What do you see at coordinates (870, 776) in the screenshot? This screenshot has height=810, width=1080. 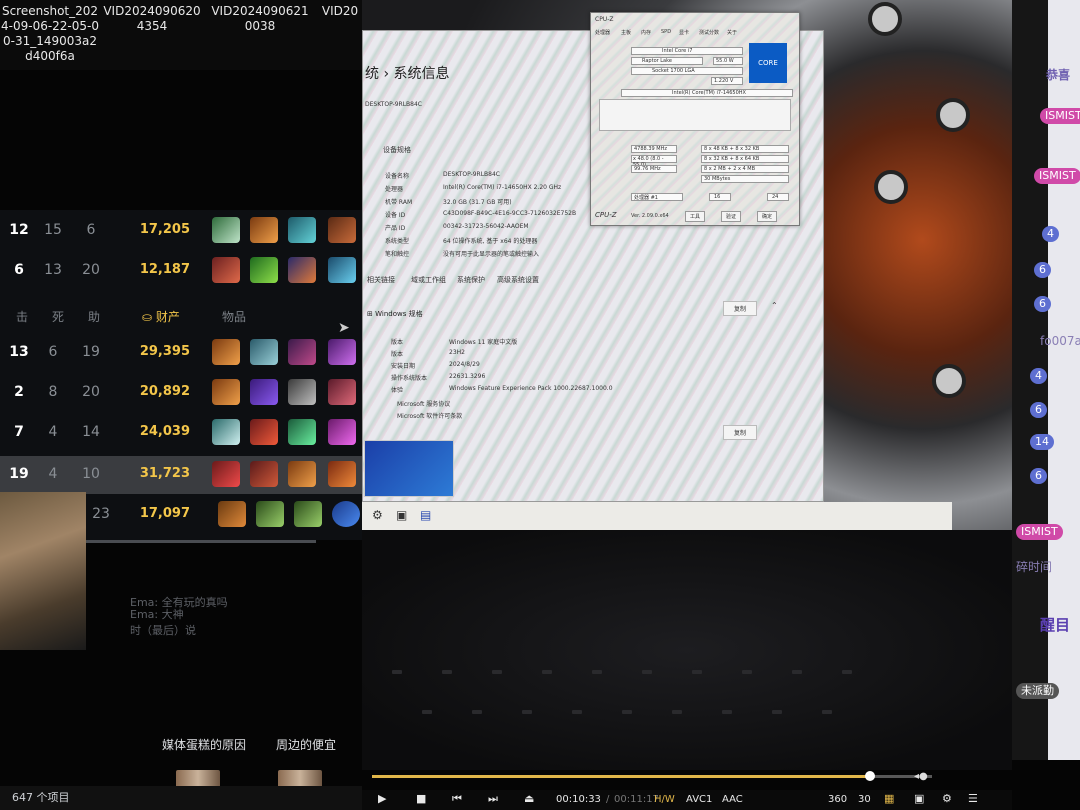 I see `seek-bar-handle` at bounding box center [870, 776].